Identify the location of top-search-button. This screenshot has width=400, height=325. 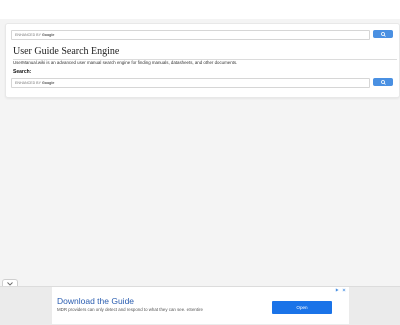
(383, 34).